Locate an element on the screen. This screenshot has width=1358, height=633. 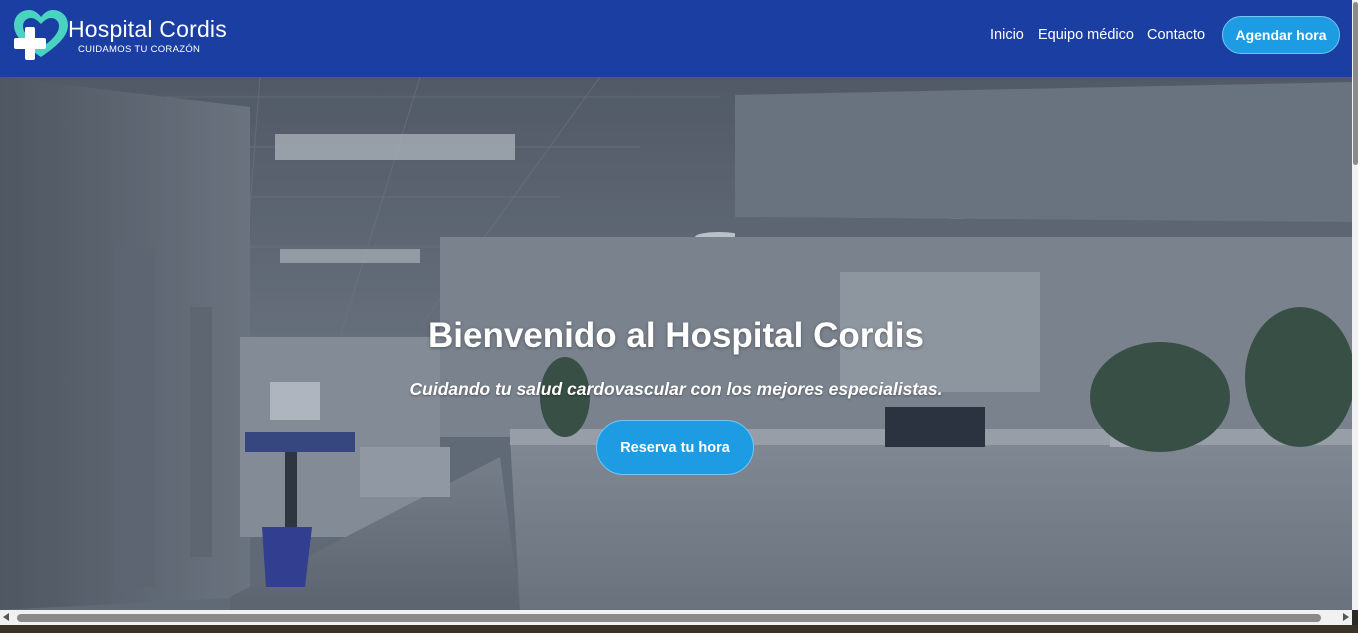
horizontal-scrollbar-thumb is located at coordinates (669, 618).